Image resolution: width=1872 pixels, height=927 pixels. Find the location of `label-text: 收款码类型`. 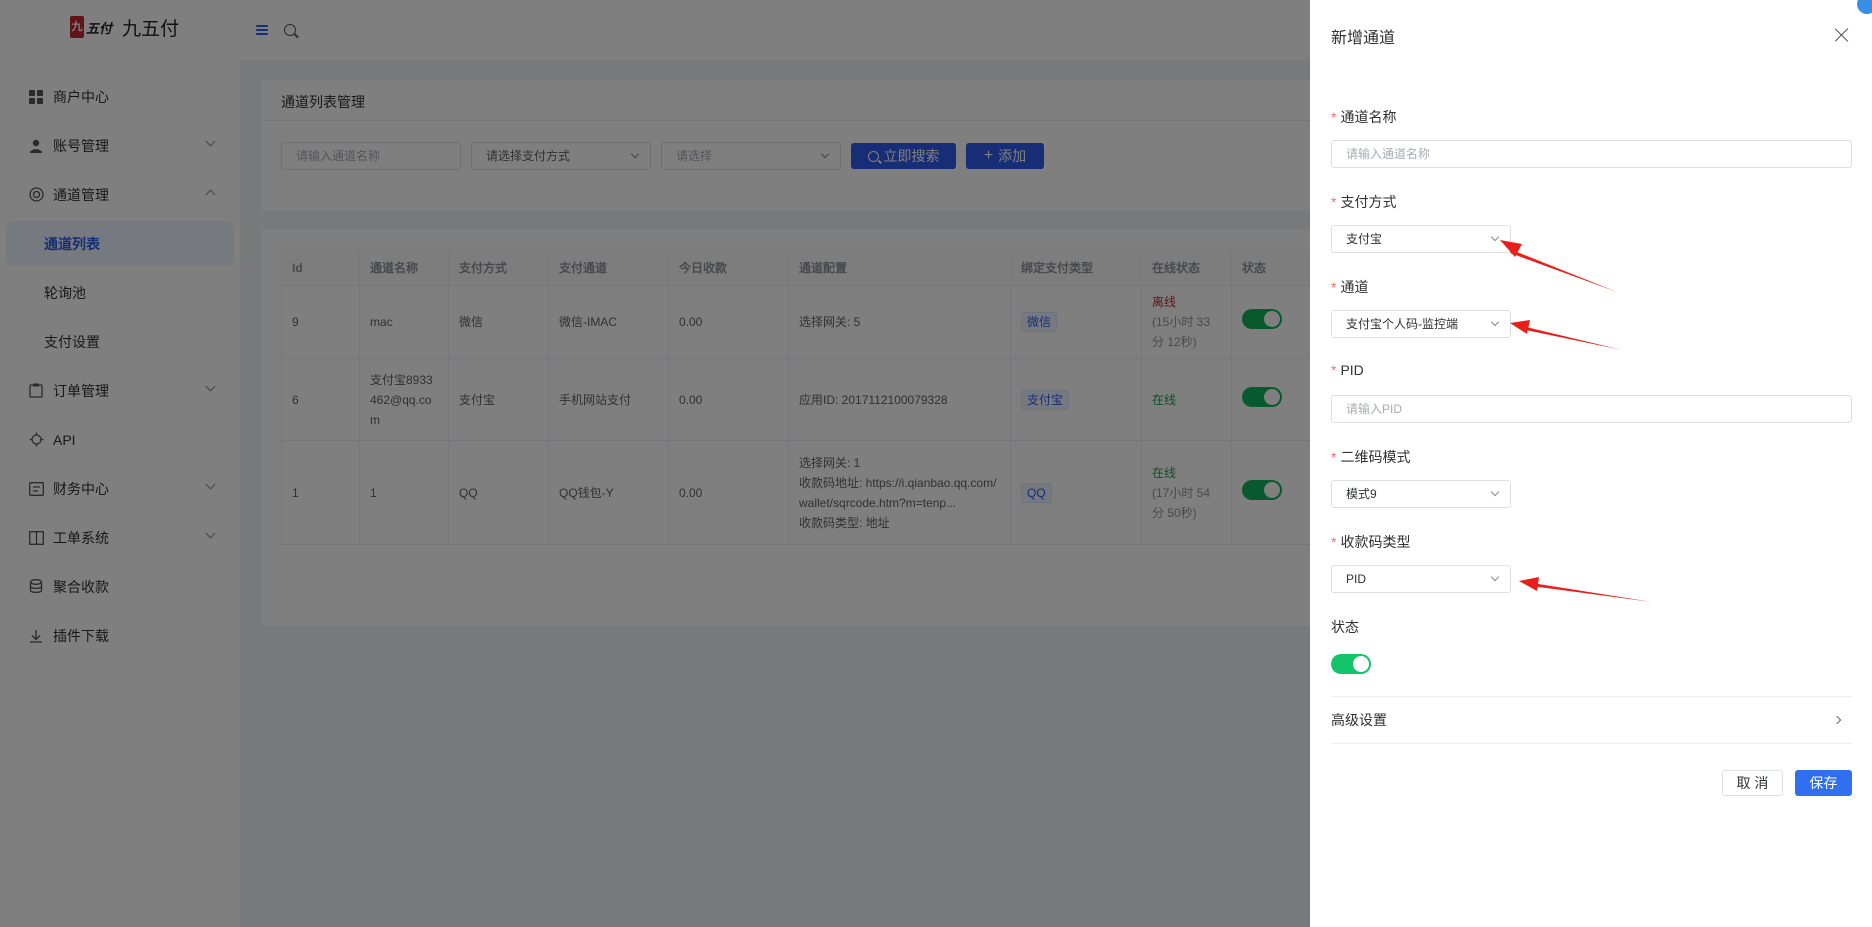

label-text: 收款码类型 is located at coordinates (1375, 542).